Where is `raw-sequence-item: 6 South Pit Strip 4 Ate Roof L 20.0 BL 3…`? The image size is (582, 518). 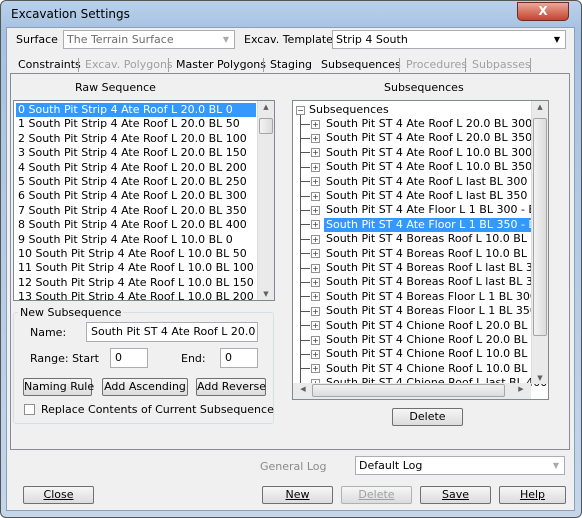
raw-sequence-item: 6 South Pit Strip 4 Ate Roof L 20.0 BL 3… is located at coordinates (136, 196).